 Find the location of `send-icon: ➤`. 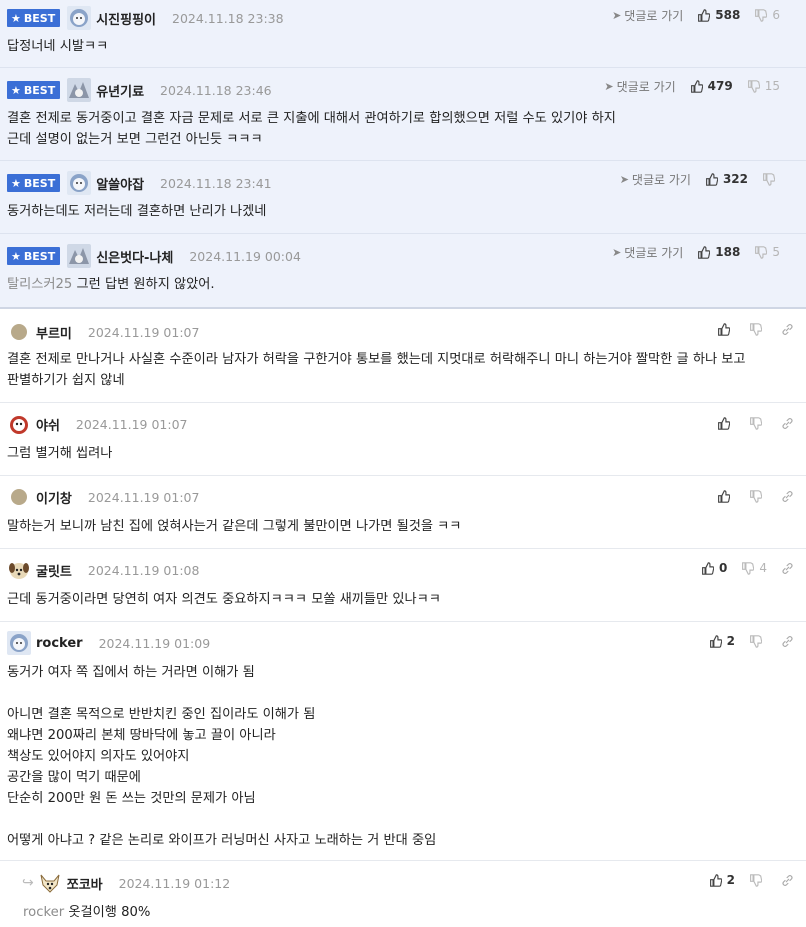

send-icon: ➤ is located at coordinates (617, 15).